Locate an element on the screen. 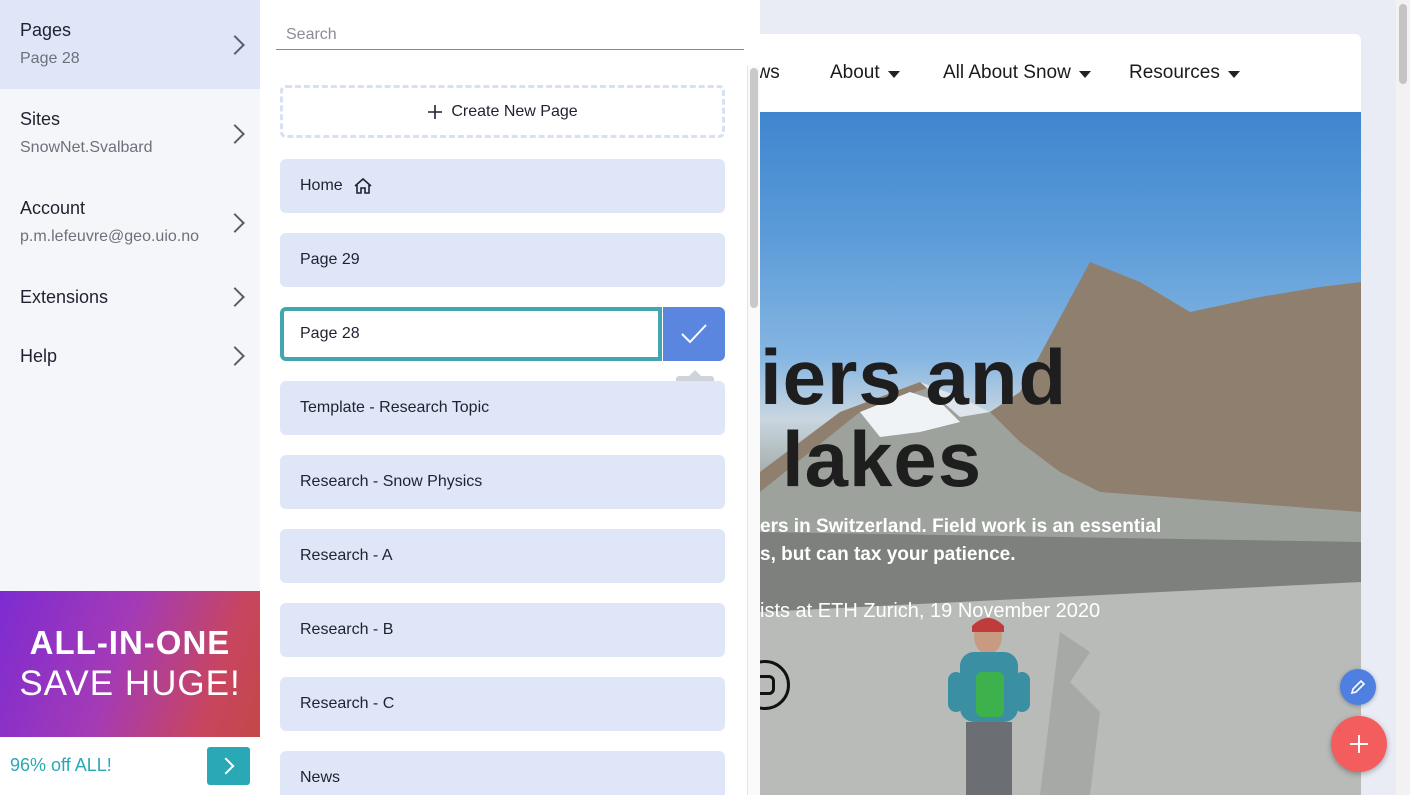 Image resolution: width=1410 pixels, height=795 pixels. nav-entry-account: Account p.m.lefeuvre@geo.uio.no is located at coordinates (130, 222).